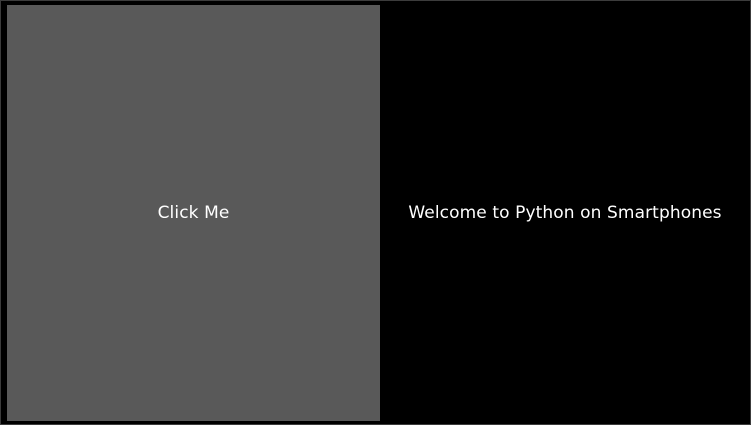  I want to click on click-me-button-label: Click Me, so click(193, 213).